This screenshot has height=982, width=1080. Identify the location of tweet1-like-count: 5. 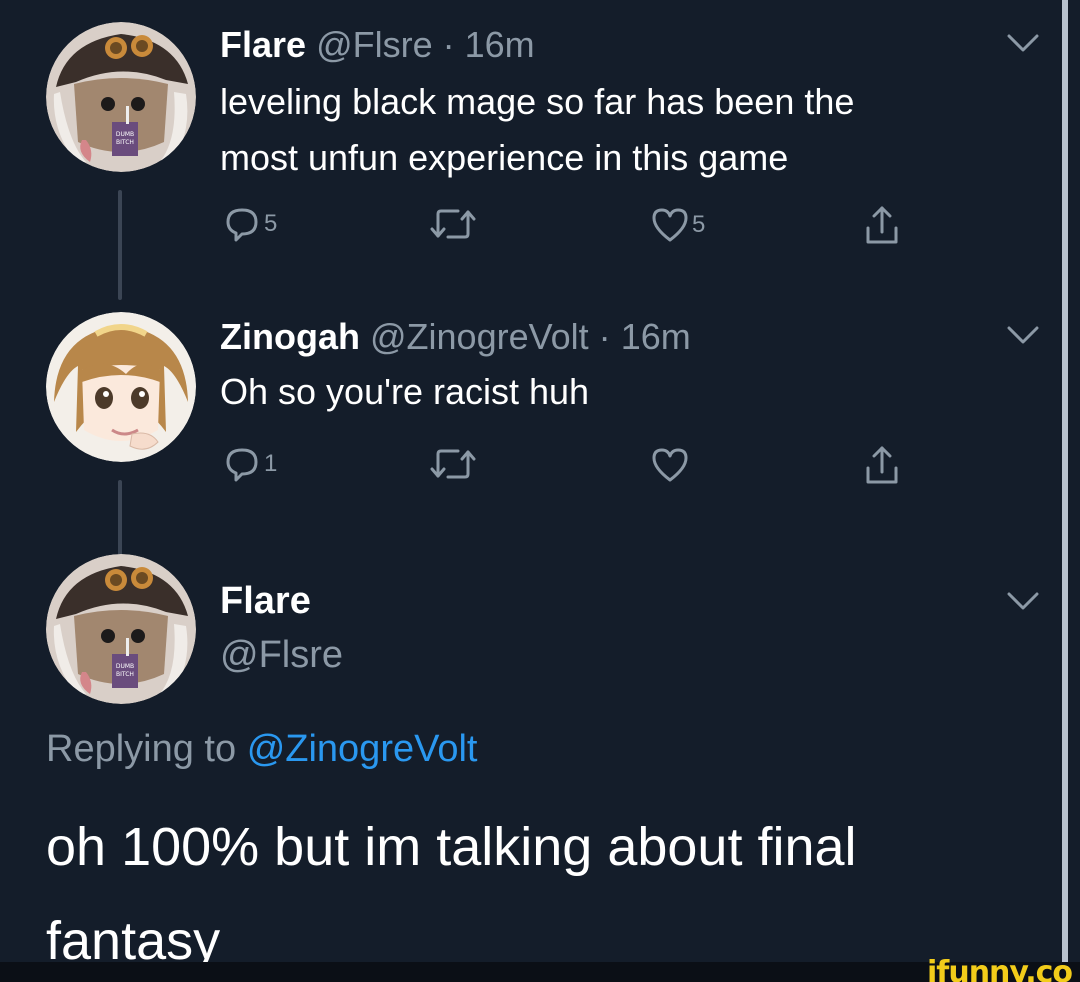
(699, 224).